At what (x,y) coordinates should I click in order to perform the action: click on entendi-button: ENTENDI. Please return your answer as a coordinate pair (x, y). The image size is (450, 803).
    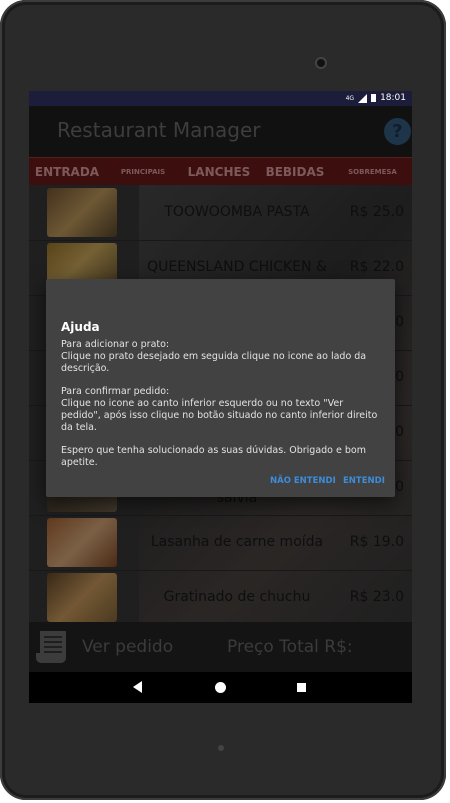
    Looking at the image, I should click on (364, 481).